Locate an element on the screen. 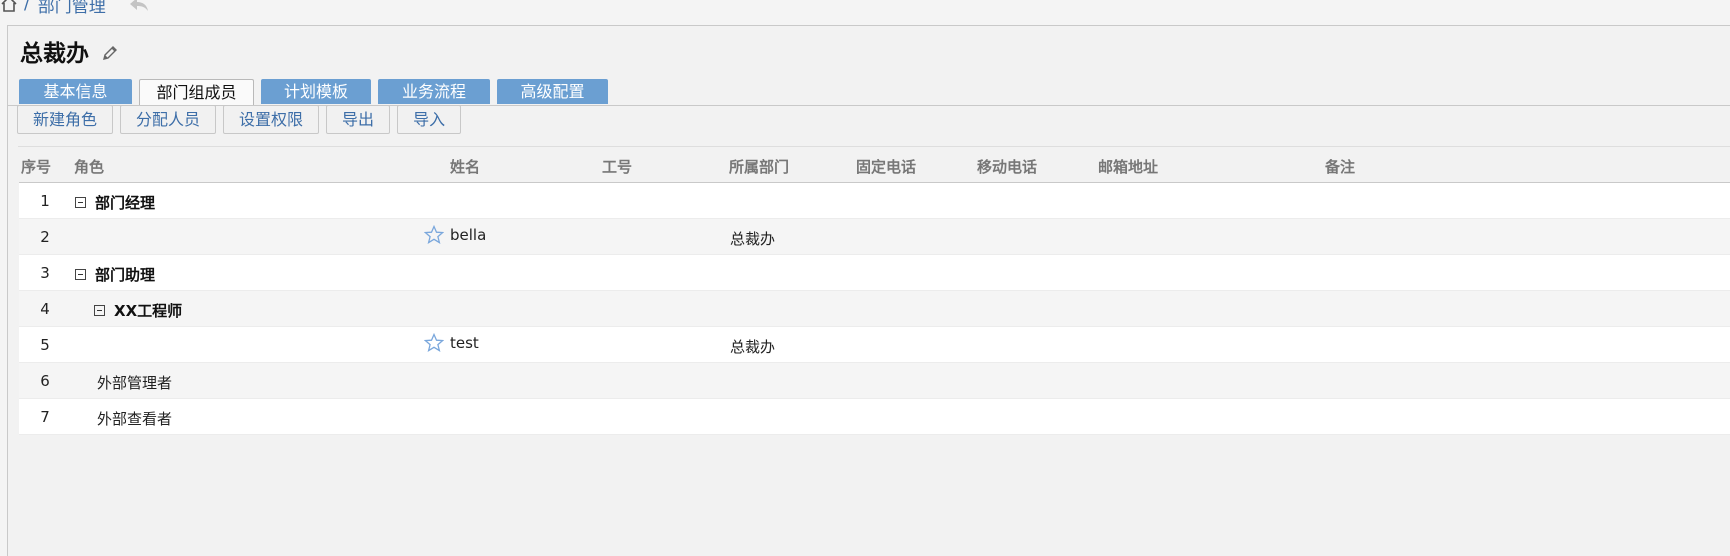 This screenshot has width=1730, height=556. row-index: 6 is located at coordinates (45, 381).